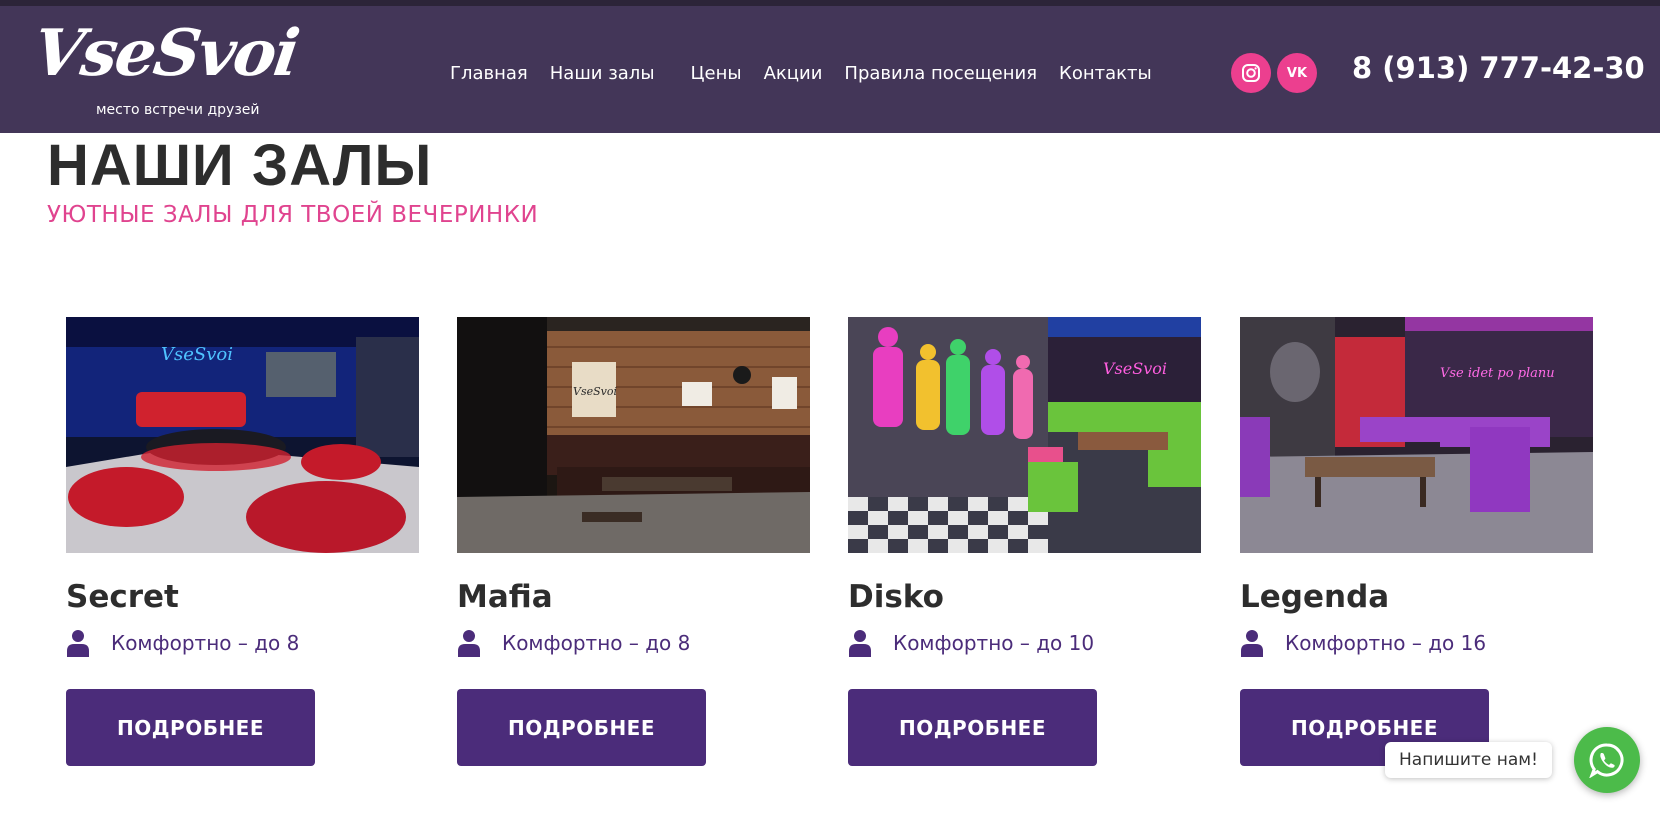 The width and height of the screenshot is (1660, 830). What do you see at coordinates (602, 73) in the screenshot?
I see `nav-item-halls: Наши залы` at bounding box center [602, 73].